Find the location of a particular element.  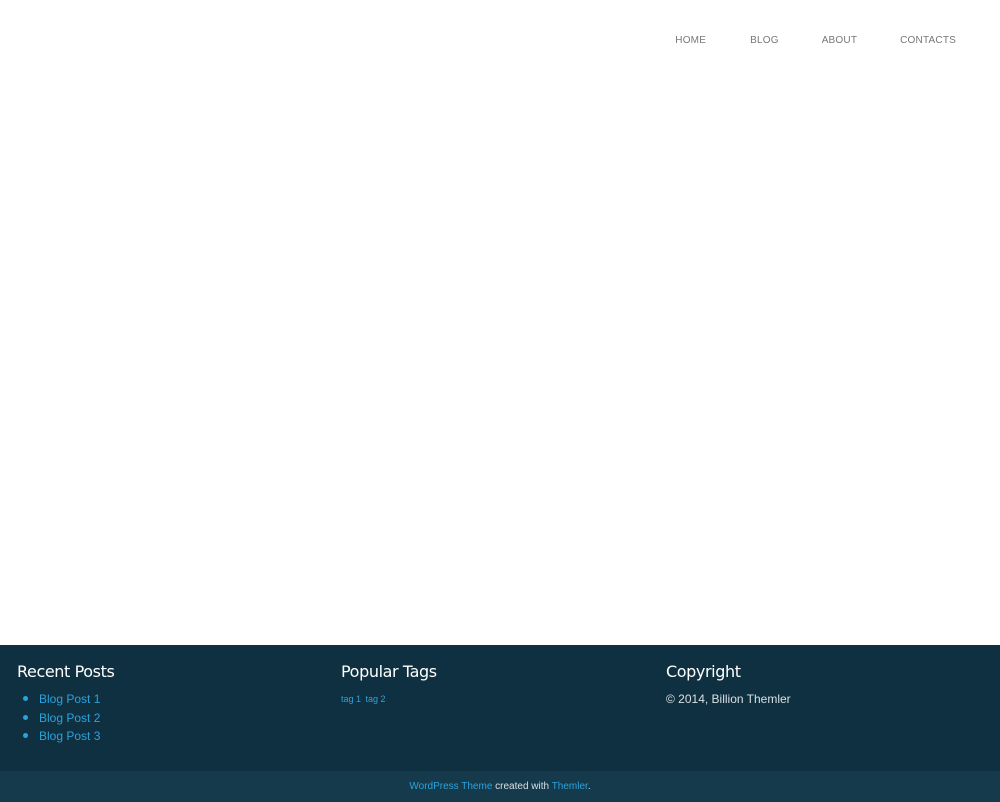

tag-link-1: tag 1 is located at coordinates (351, 699).